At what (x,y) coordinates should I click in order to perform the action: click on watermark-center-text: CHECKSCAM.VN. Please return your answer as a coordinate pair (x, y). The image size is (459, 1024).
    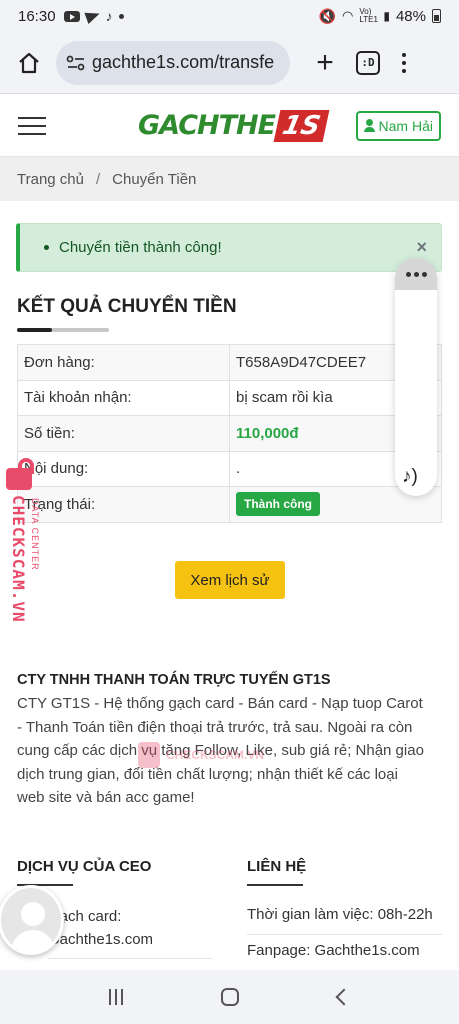
    Looking at the image, I should click on (215, 755).